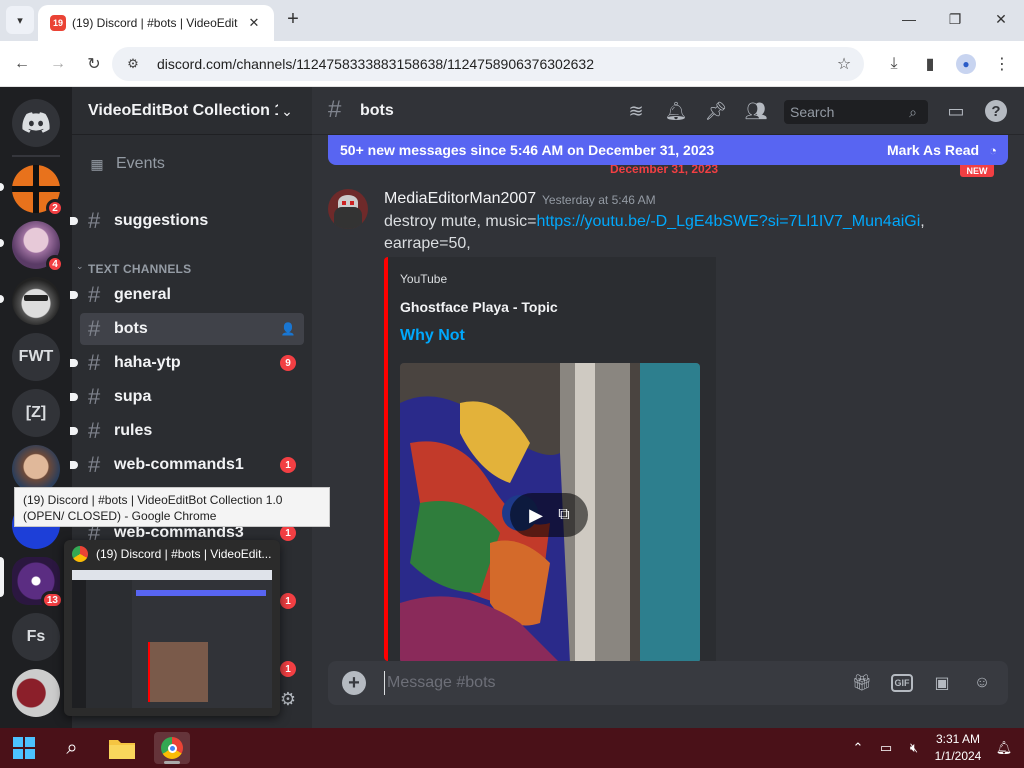  Describe the element at coordinates (977, 171) in the screenshot. I see `new-messages-pill: NEW` at that location.